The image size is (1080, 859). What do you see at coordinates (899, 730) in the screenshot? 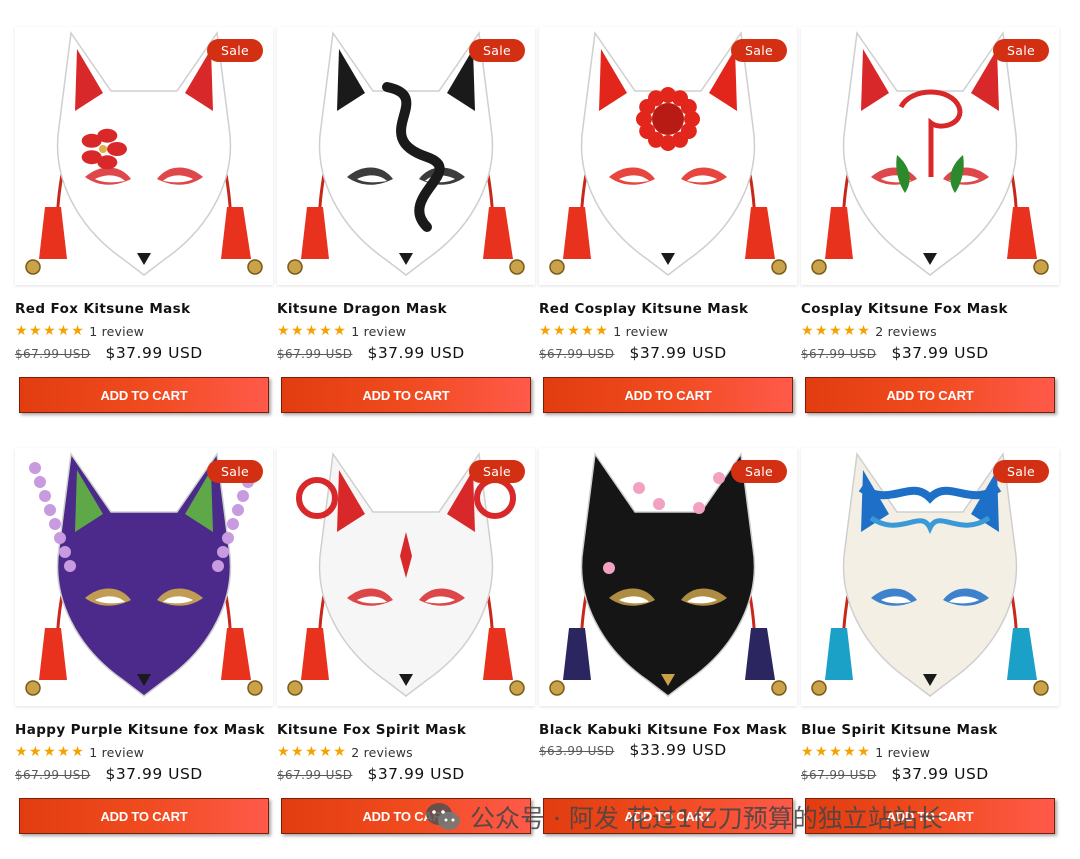
I see `product-title: Blue Spirit Kitsune Mask` at bounding box center [899, 730].